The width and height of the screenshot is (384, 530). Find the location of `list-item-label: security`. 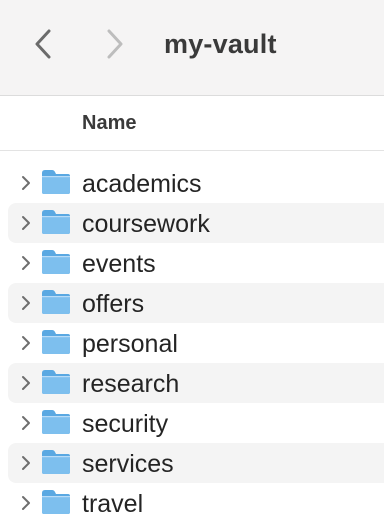

list-item-label: security is located at coordinates (125, 424).